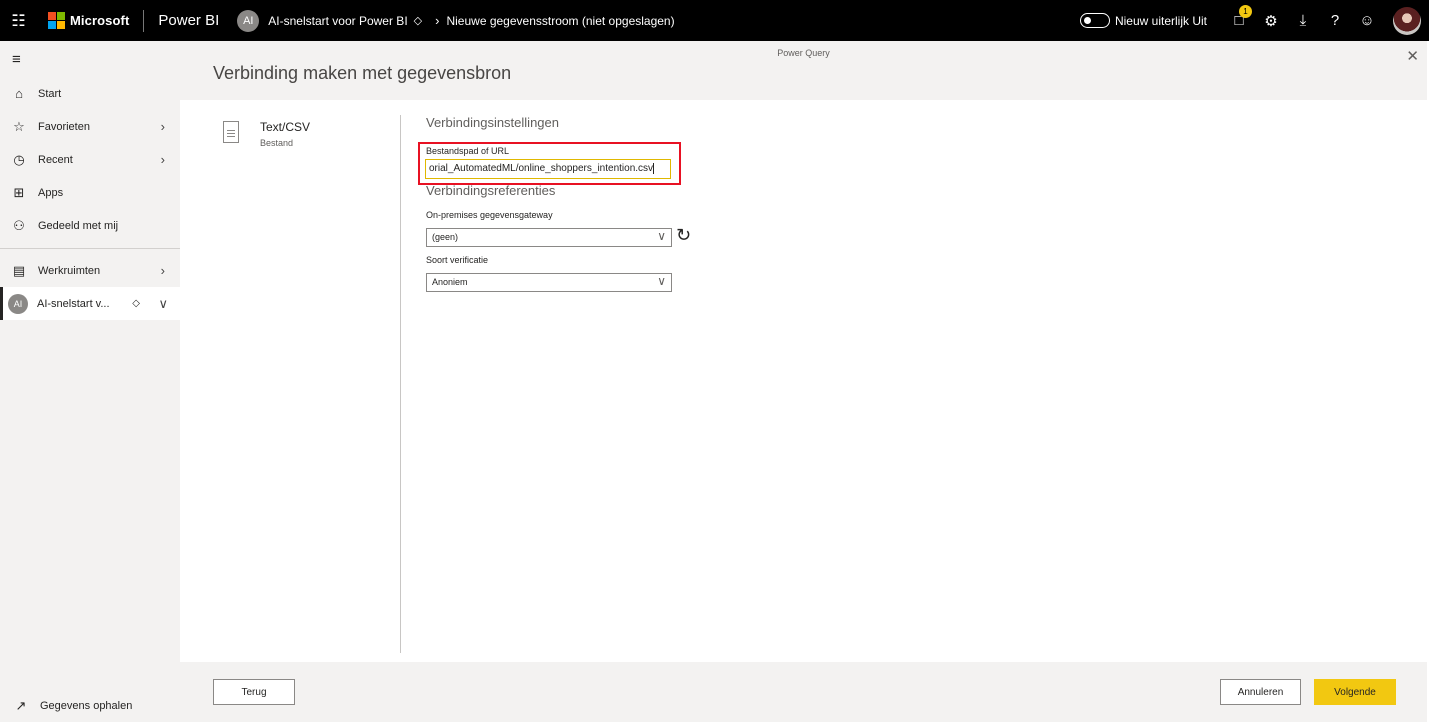 The height and width of the screenshot is (722, 1429). I want to click on breadcrumb-page: Nieuwe gegevensstroom (niet opgeslagen), so click(560, 20).